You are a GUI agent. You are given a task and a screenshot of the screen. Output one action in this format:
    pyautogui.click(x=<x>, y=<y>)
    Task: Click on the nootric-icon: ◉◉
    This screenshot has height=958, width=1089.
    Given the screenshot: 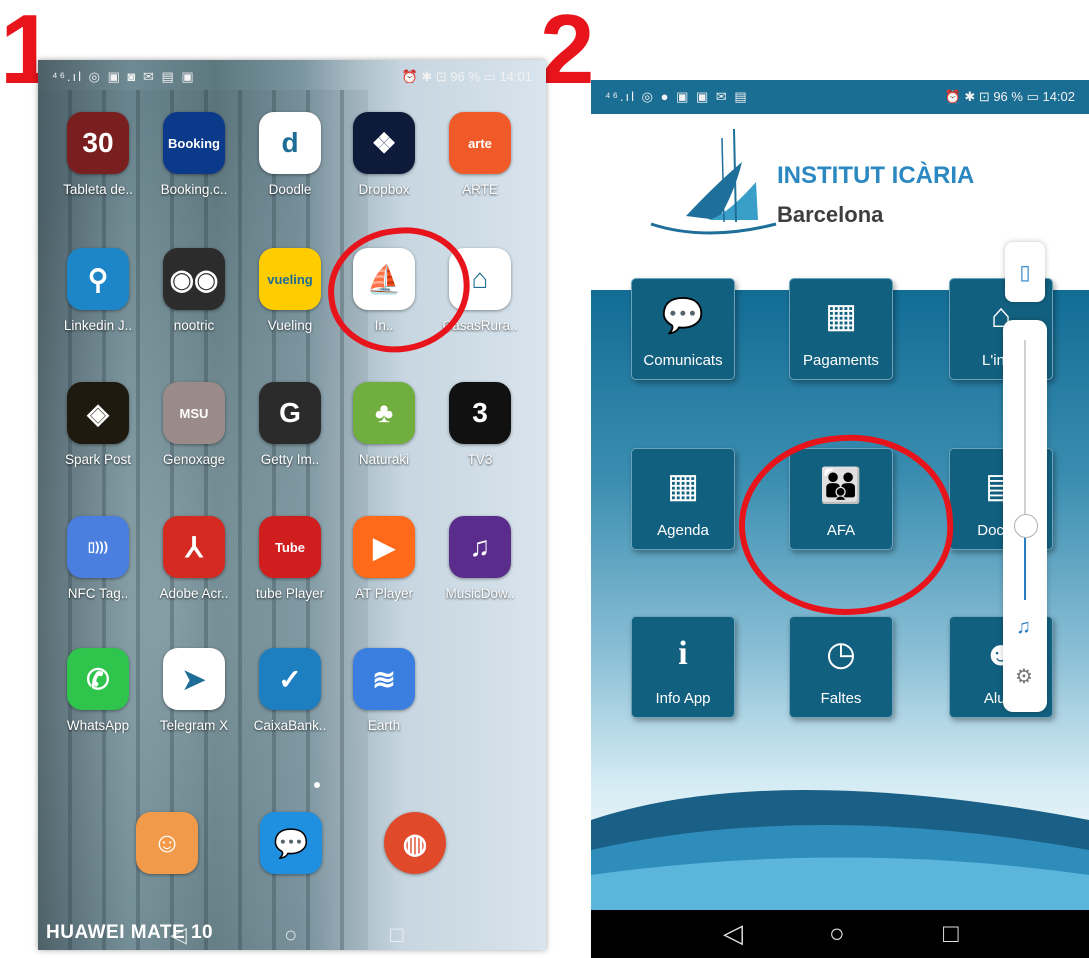 What is the action you would take?
    pyautogui.click(x=194, y=279)
    